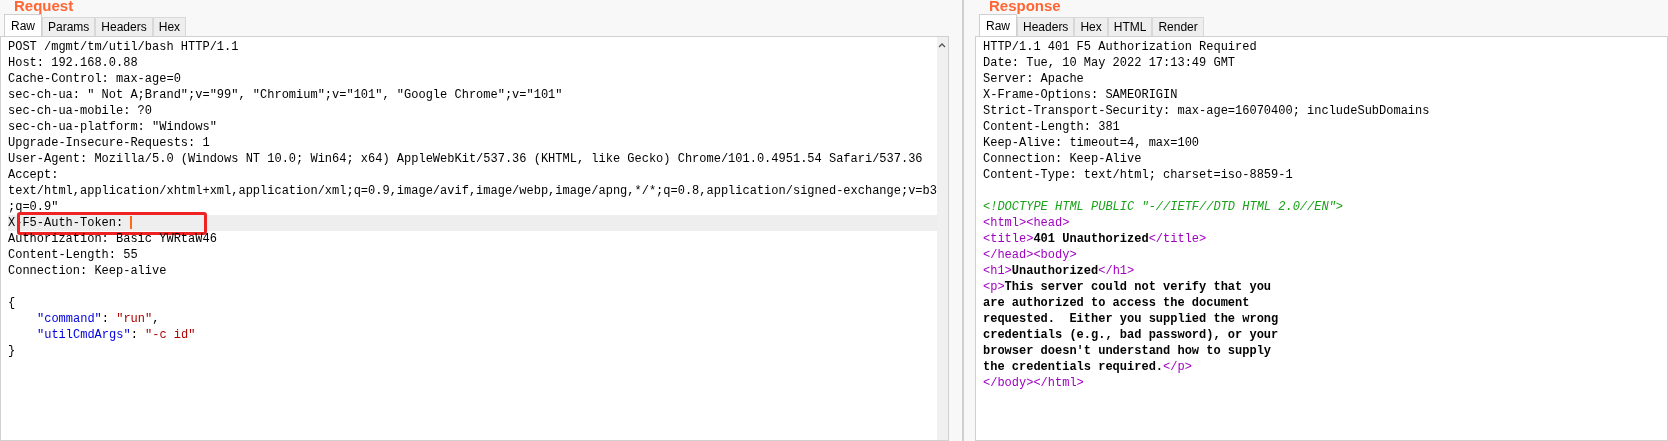 This screenshot has height=441, width=1668. Describe the element at coordinates (1080, 95) in the screenshot. I see `code-line: X-Frame-Options: SAMEORIGIN` at that location.